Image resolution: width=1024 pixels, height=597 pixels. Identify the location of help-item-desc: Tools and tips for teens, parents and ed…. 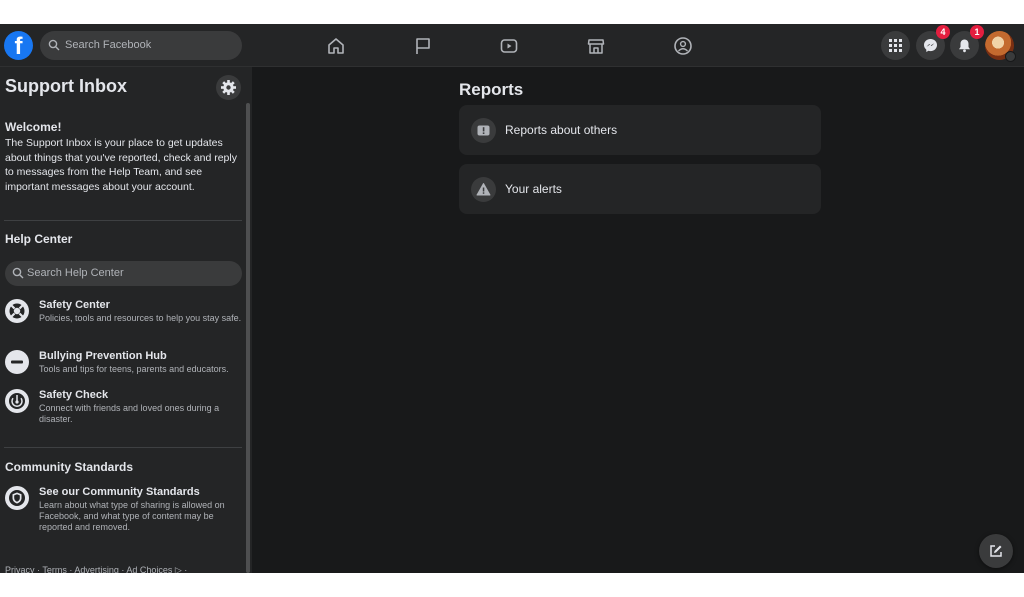
(134, 369).